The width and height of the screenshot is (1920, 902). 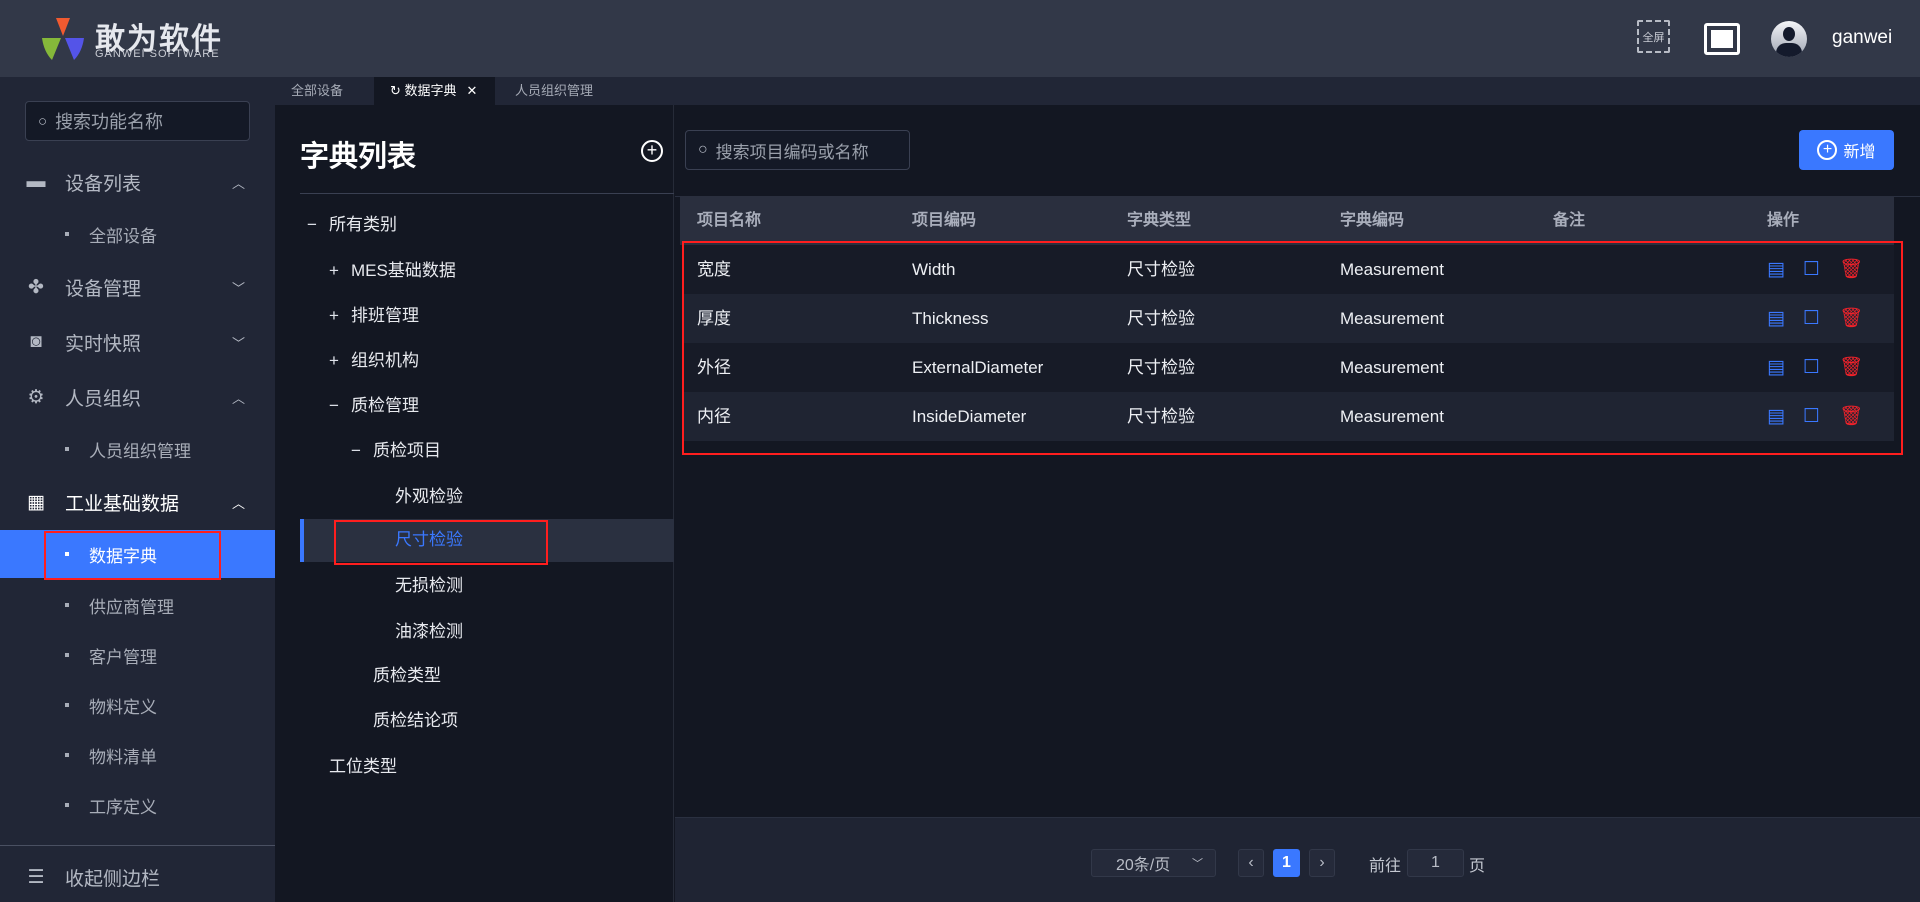 What do you see at coordinates (714, 367) in the screenshot?
I see `table-cell: 外径` at bounding box center [714, 367].